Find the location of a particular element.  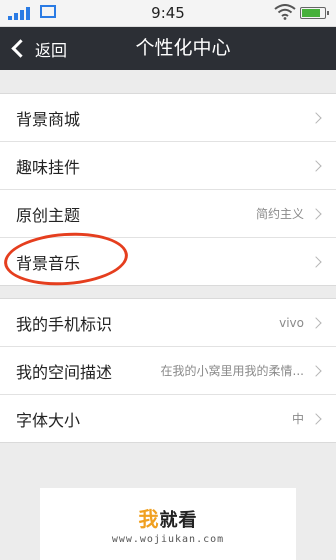

row-label: 背景商城 is located at coordinates (48, 119).